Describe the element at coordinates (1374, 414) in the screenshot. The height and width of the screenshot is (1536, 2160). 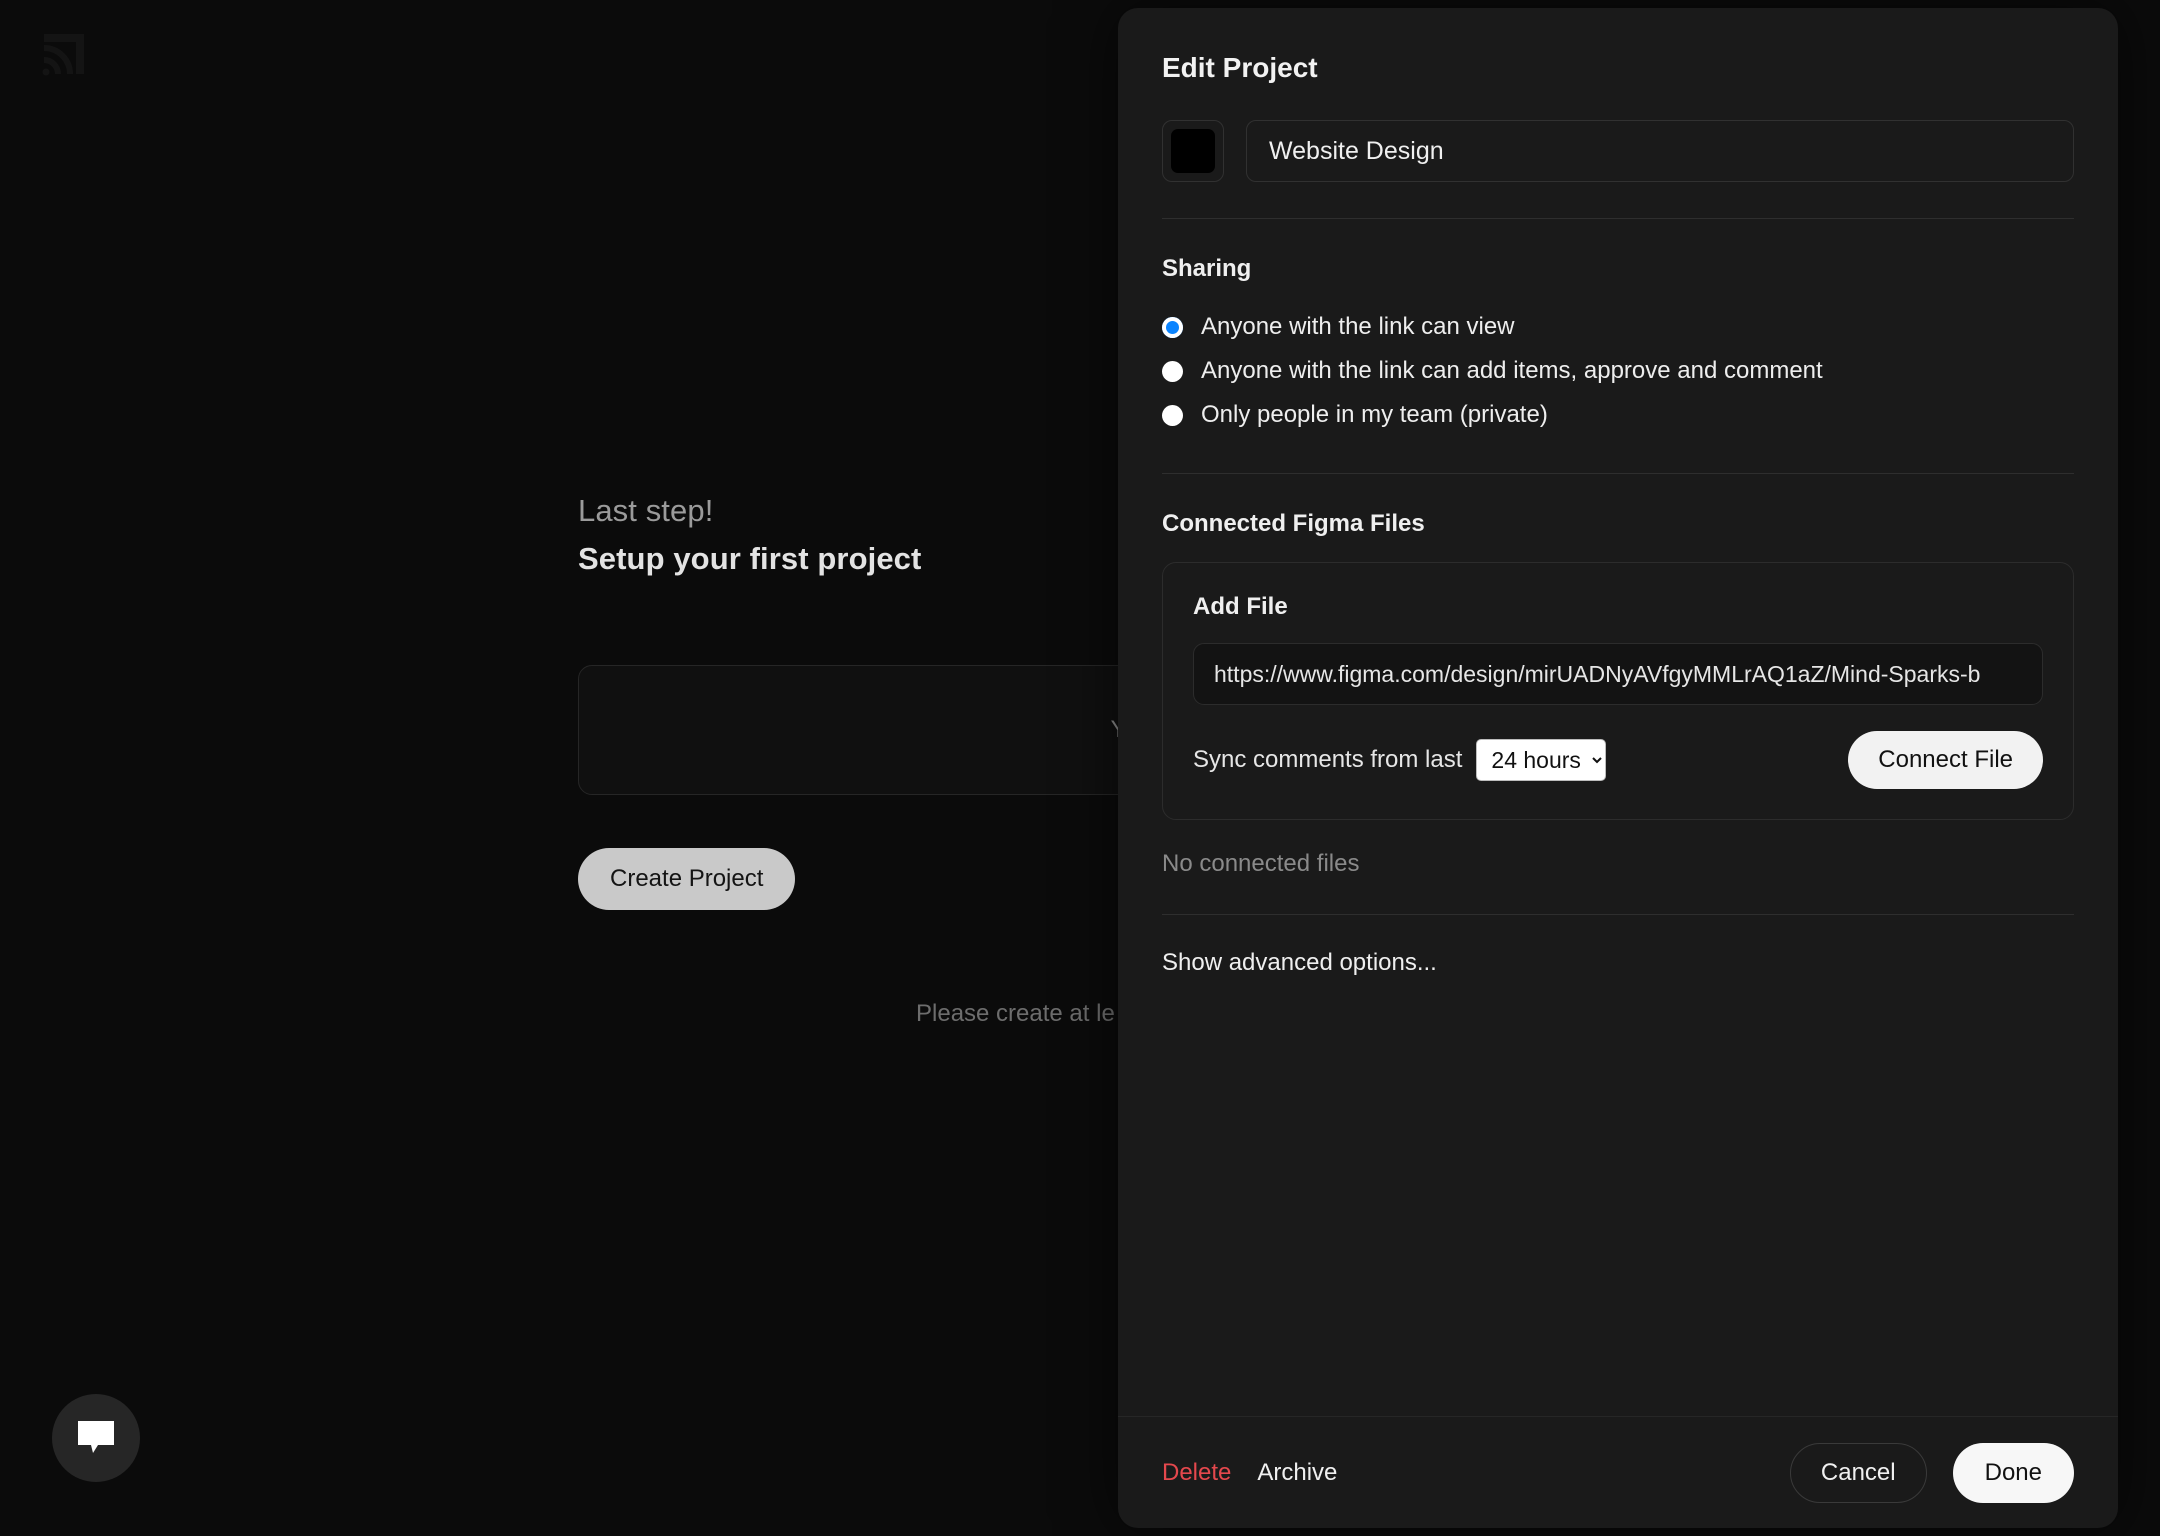
I see `sharing-option-label: Only people in my team (private)` at that location.